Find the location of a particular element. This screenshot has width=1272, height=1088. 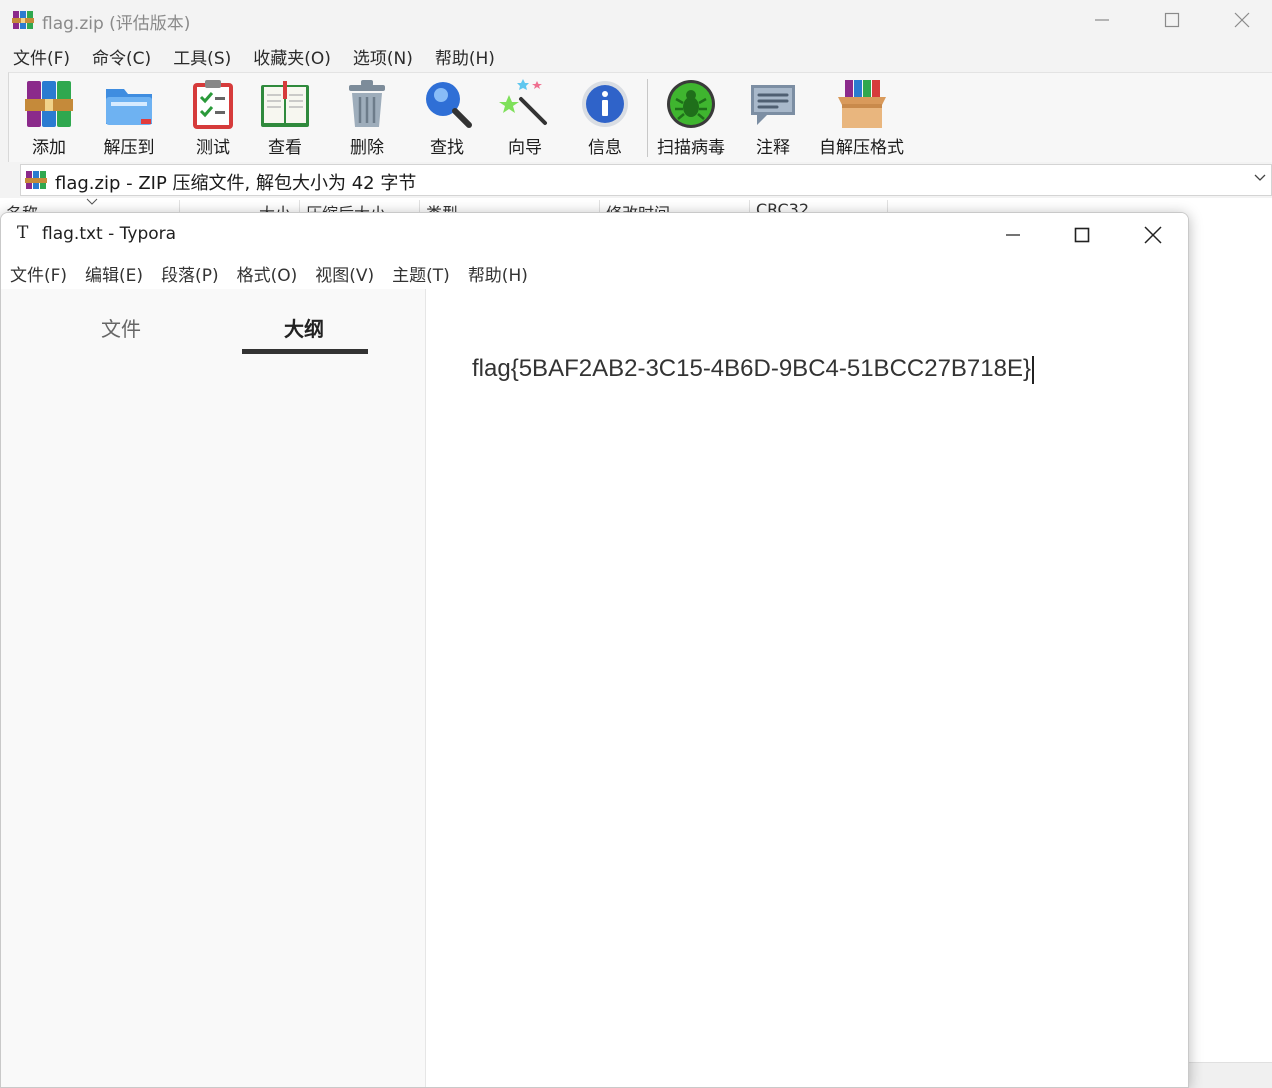

checklist-icon is located at coordinates (213, 104).